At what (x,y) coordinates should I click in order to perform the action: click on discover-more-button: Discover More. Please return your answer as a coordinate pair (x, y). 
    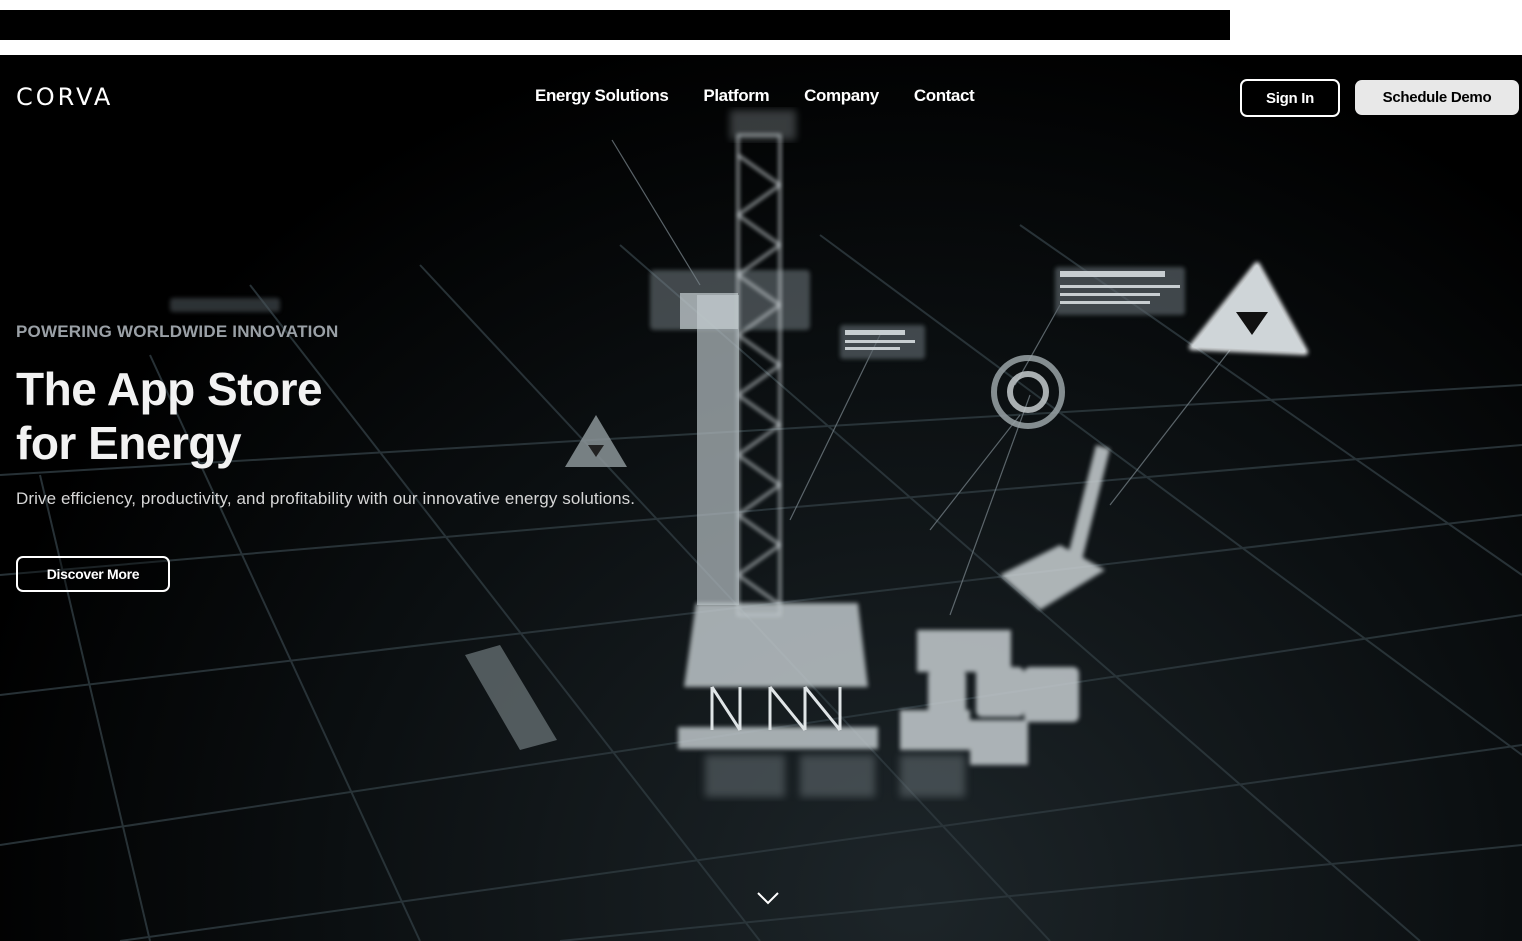
    Looking at the image, I should click on (93, 574).